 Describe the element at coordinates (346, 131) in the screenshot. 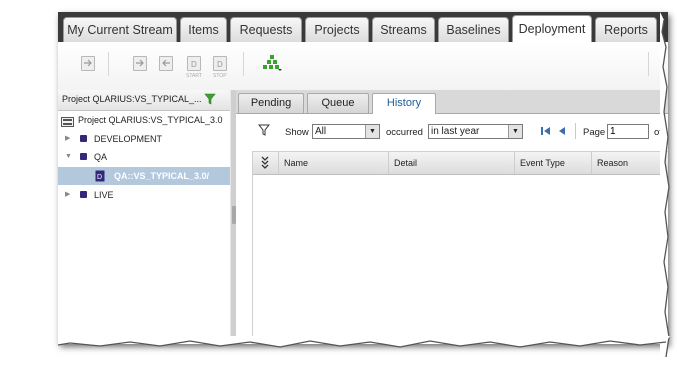

I see `show-select: All ▼` at that location.